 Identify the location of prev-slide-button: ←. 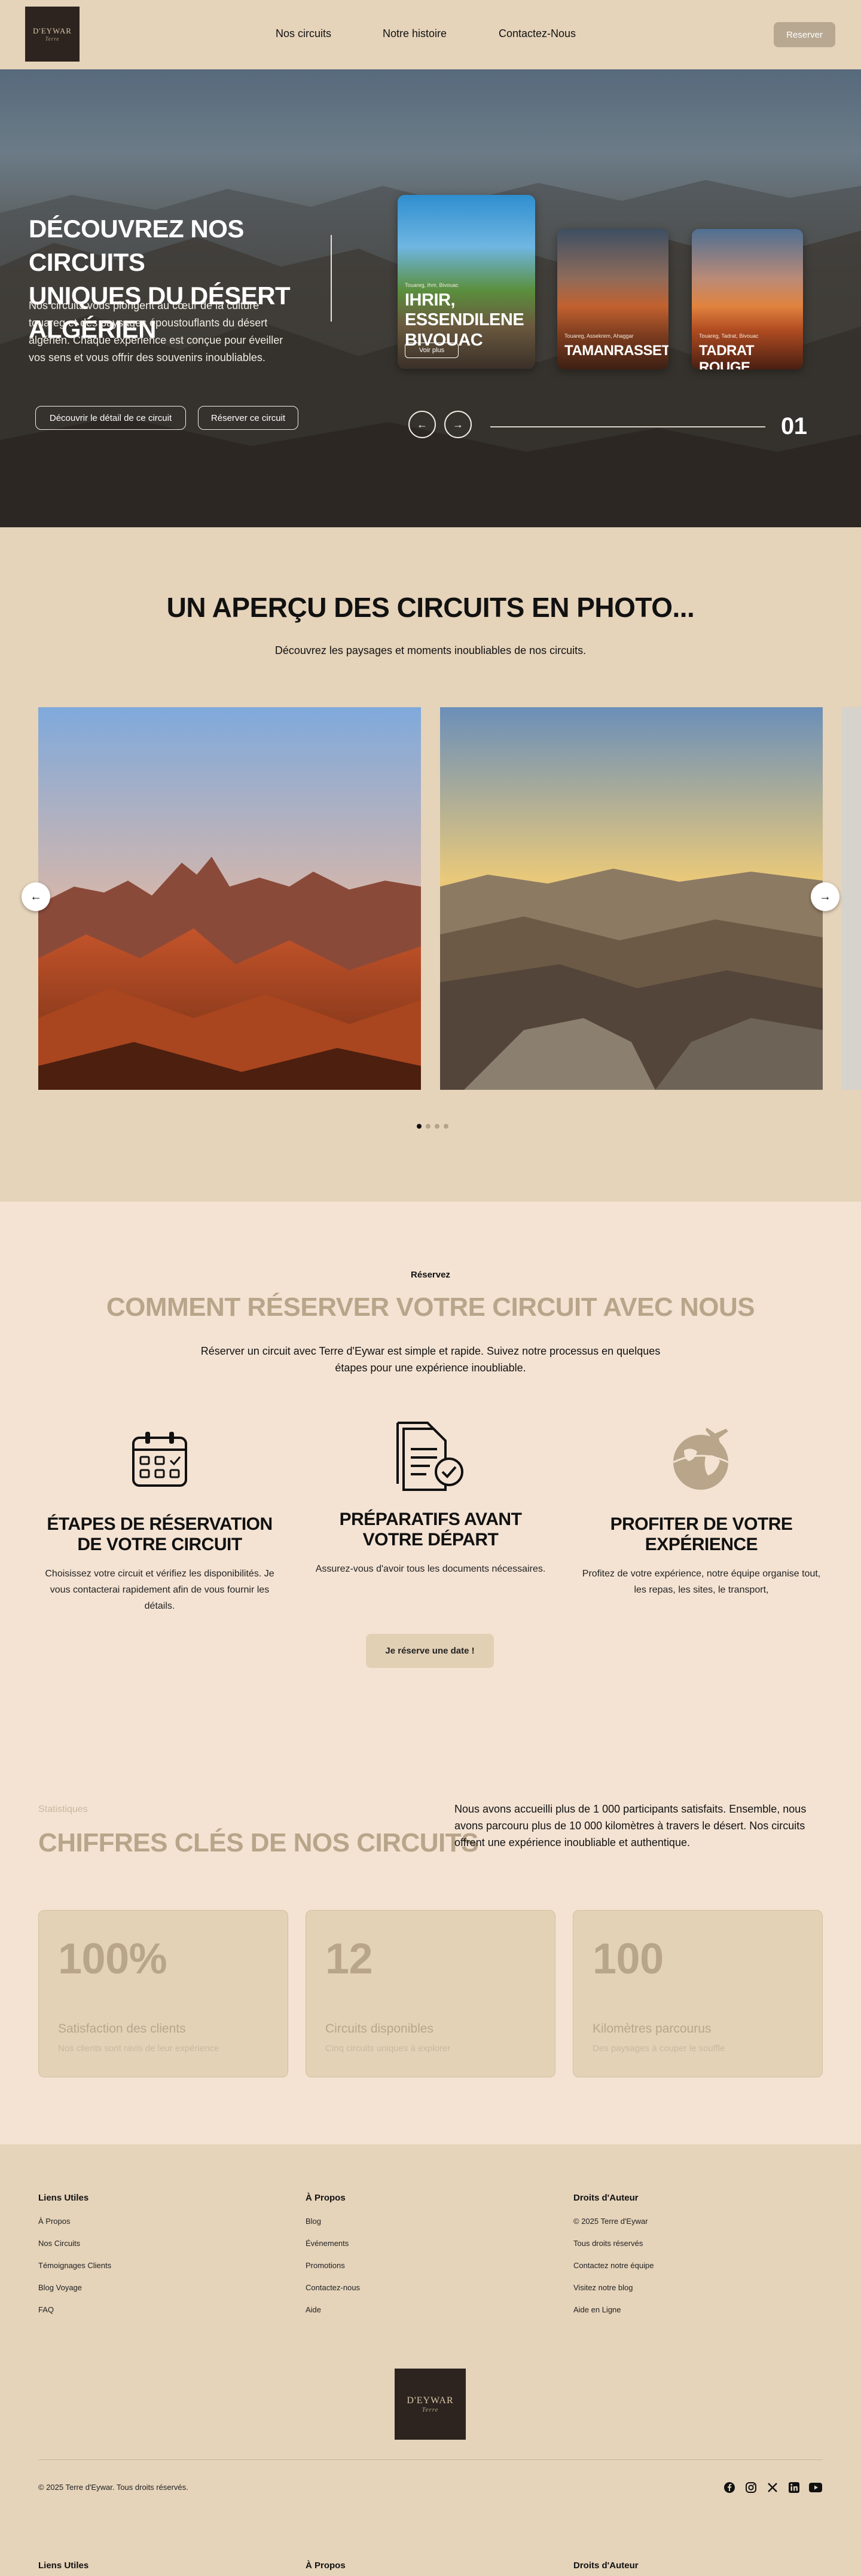
(422, 425).